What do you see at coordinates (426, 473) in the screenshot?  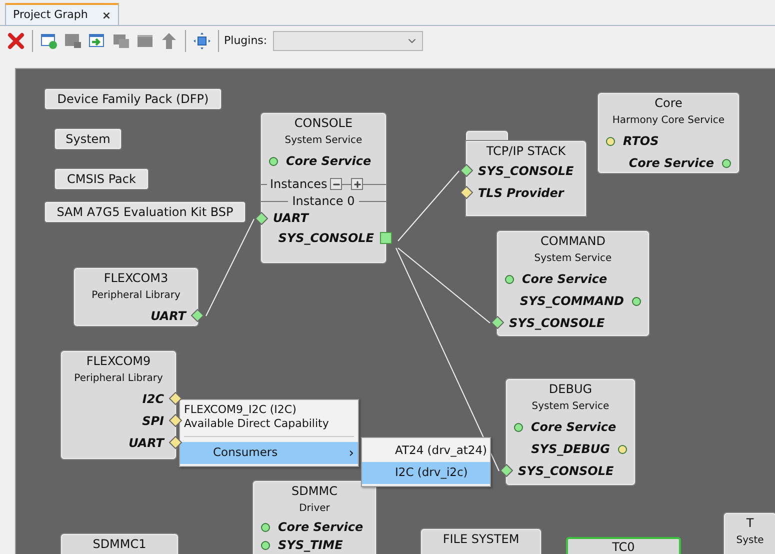 I see `submenu-item: I2C (drv_i2c)` at bounding box center [426, 473].